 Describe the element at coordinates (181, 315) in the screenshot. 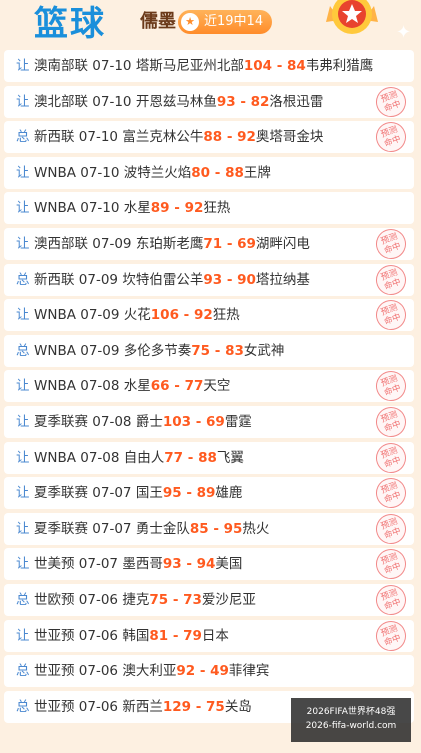

I see `match-score: 106 - 92` at that location.